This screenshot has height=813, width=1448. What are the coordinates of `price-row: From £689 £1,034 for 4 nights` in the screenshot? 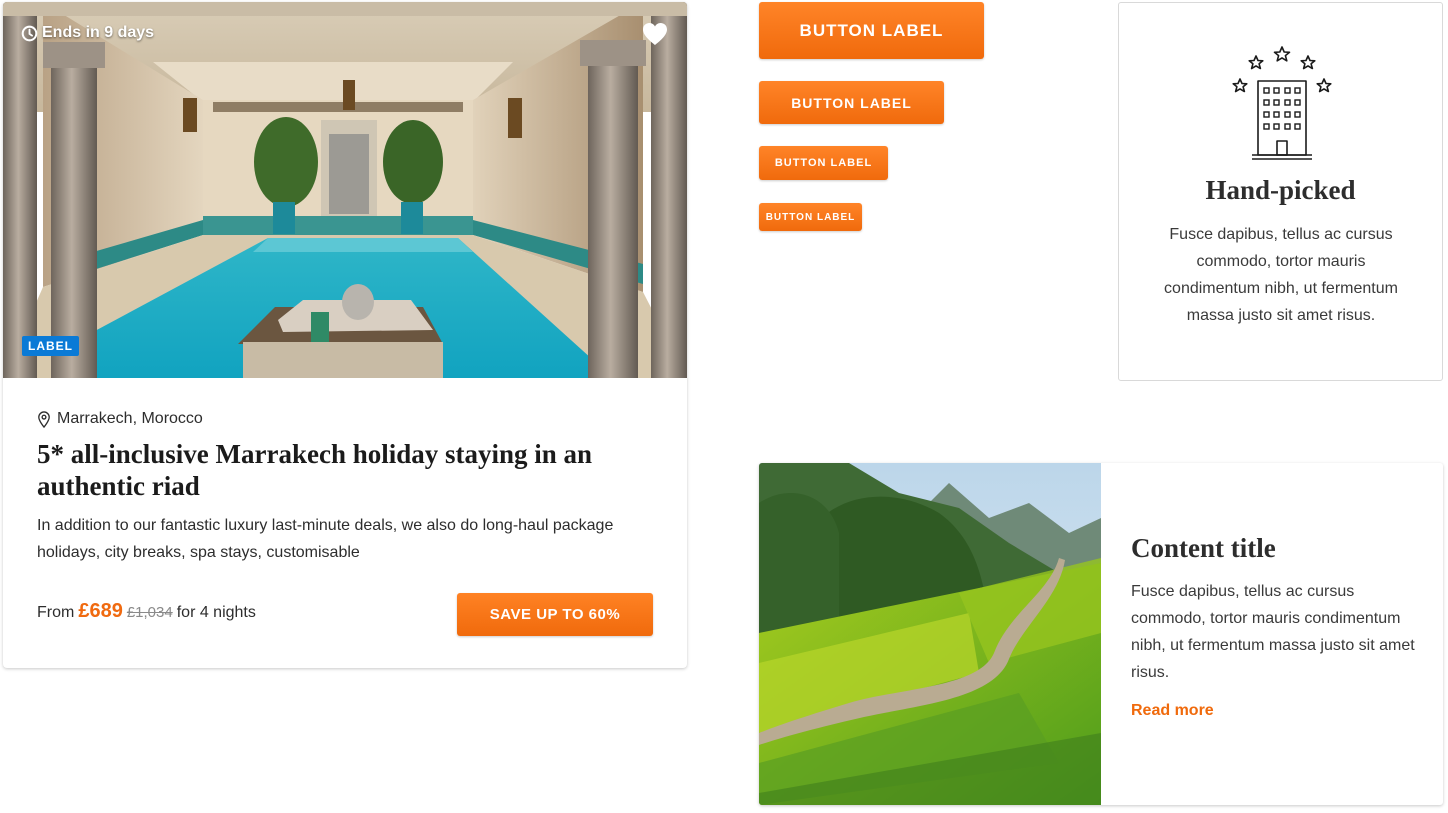 It's located at (146, 611).